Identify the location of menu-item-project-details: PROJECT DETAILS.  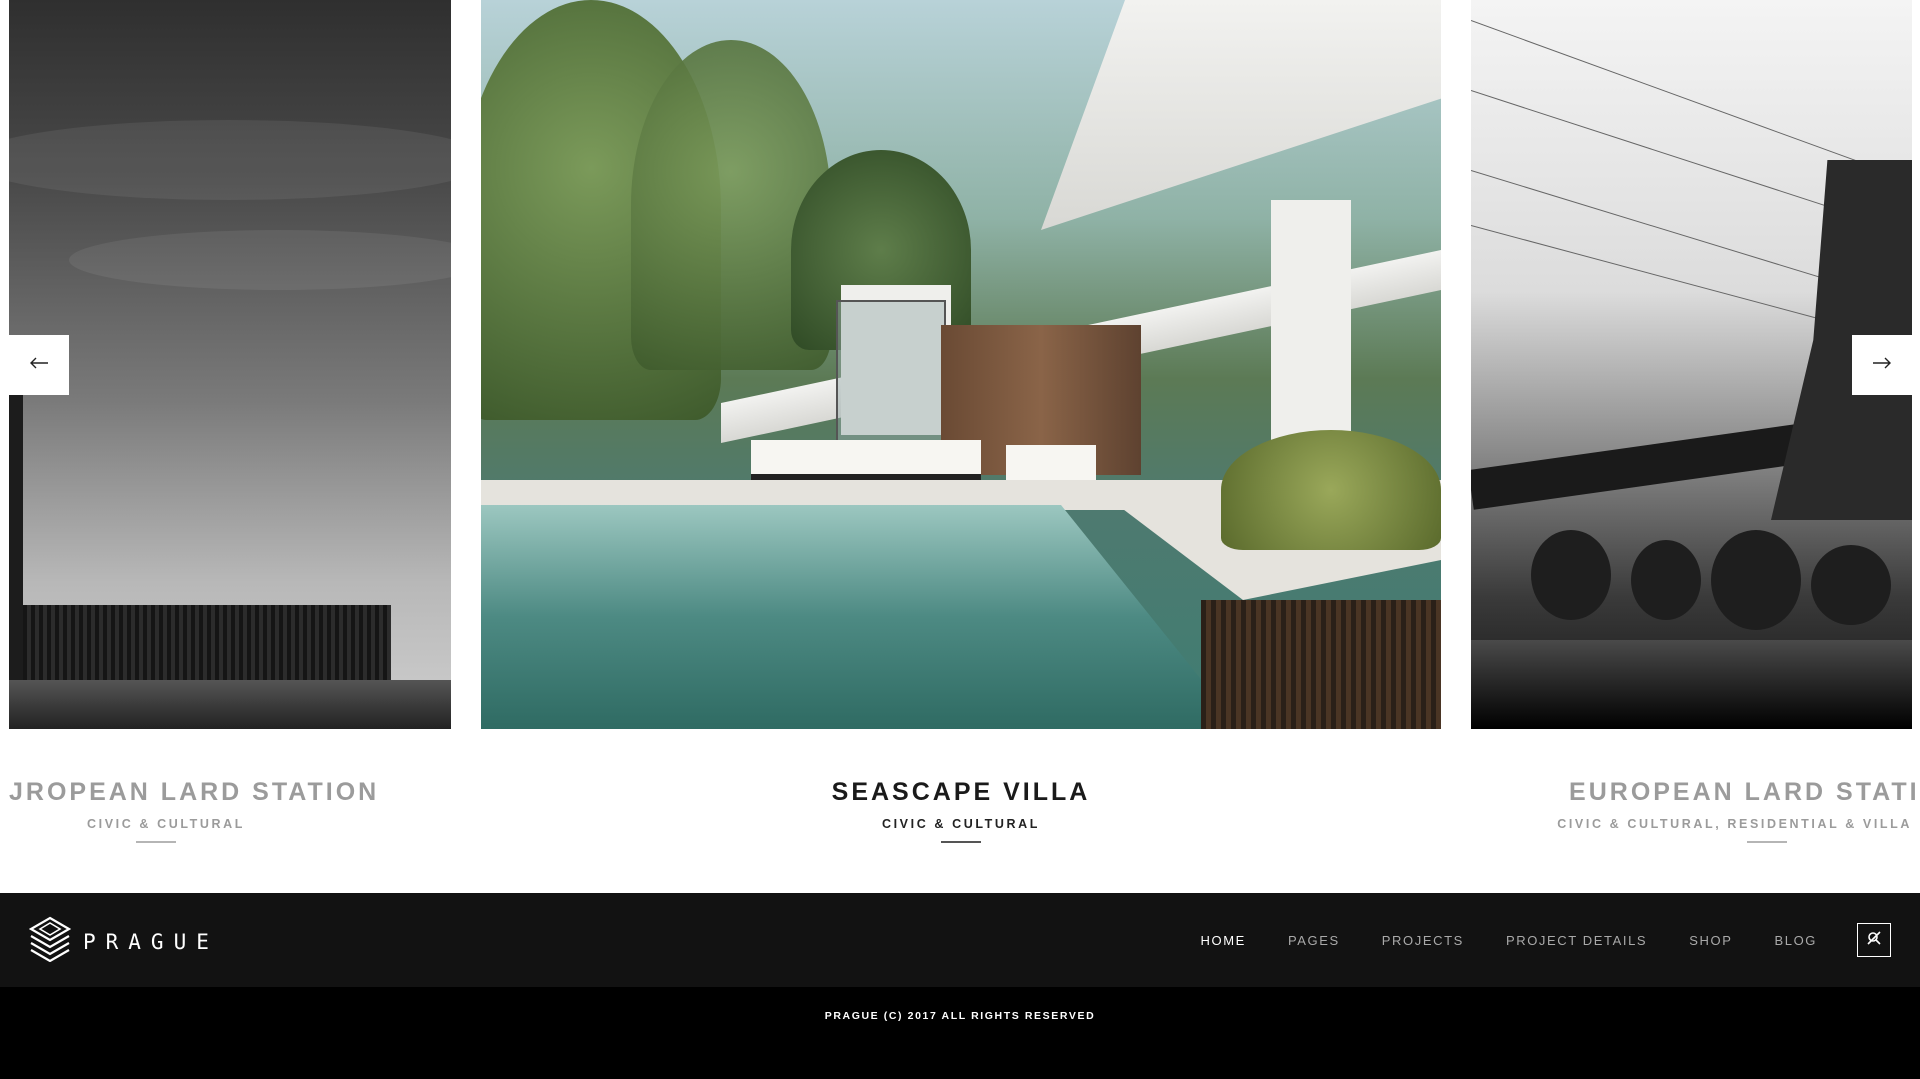
(1576, 940).